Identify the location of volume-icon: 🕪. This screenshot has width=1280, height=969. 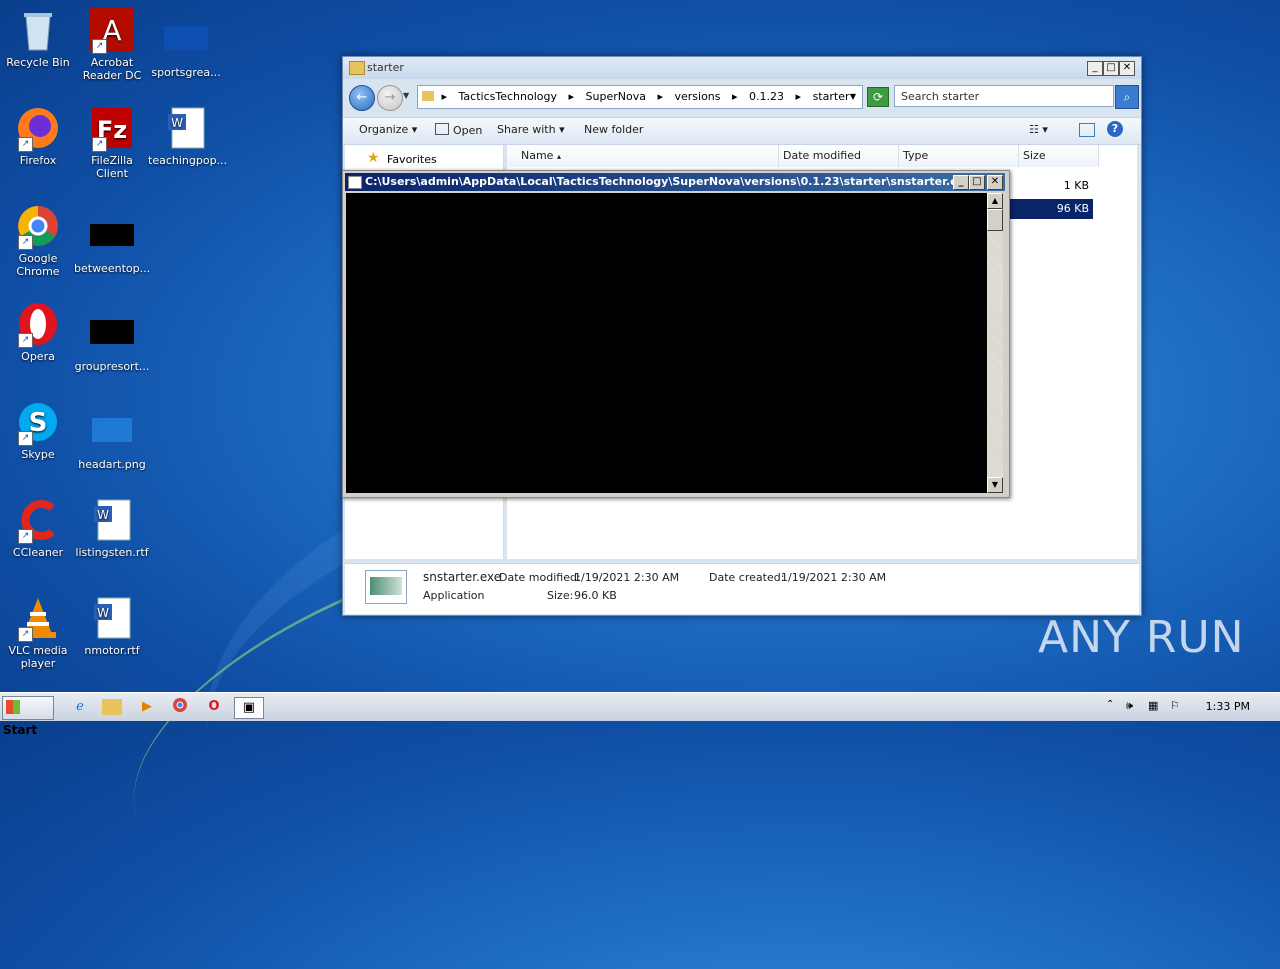
(1129, 706).